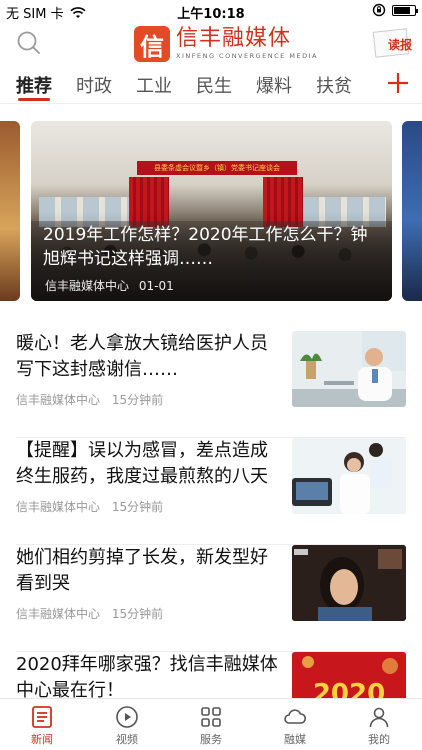 The height and width of the screenshot is (750, 422). I want to click on nav-profile-label: 我的, so click(379, 739).